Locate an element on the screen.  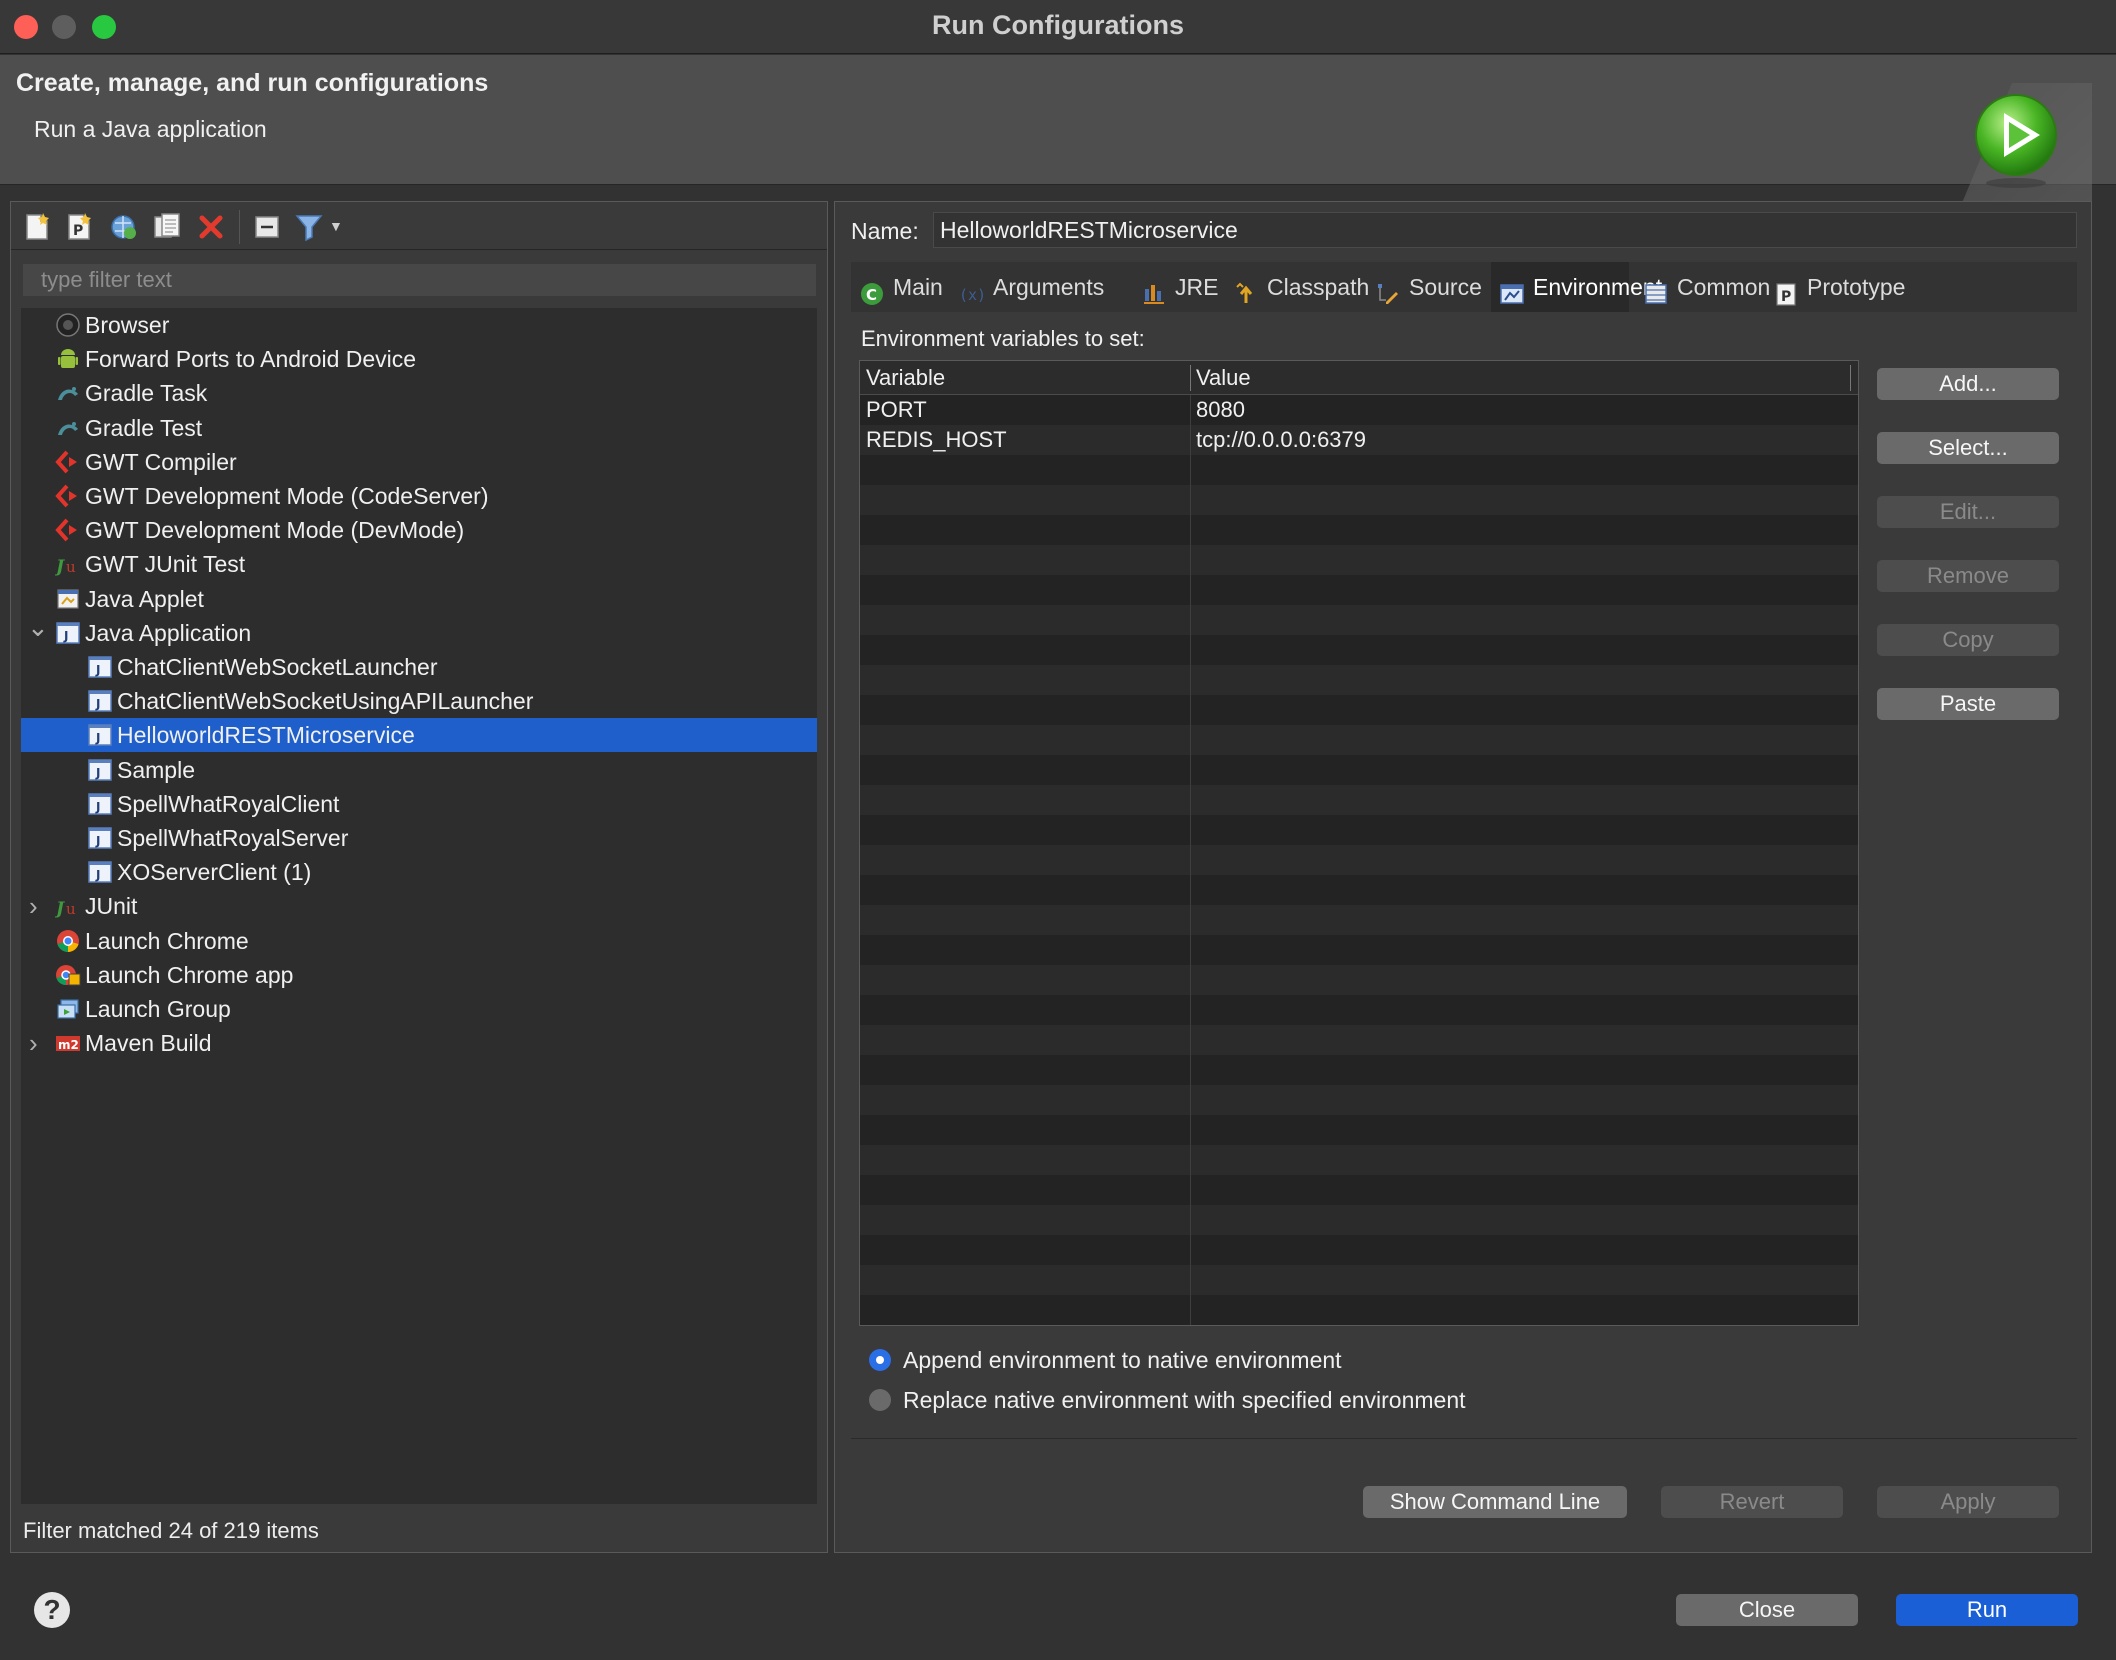
tree-child-item: J Sample is located at coordinates (419, 770).